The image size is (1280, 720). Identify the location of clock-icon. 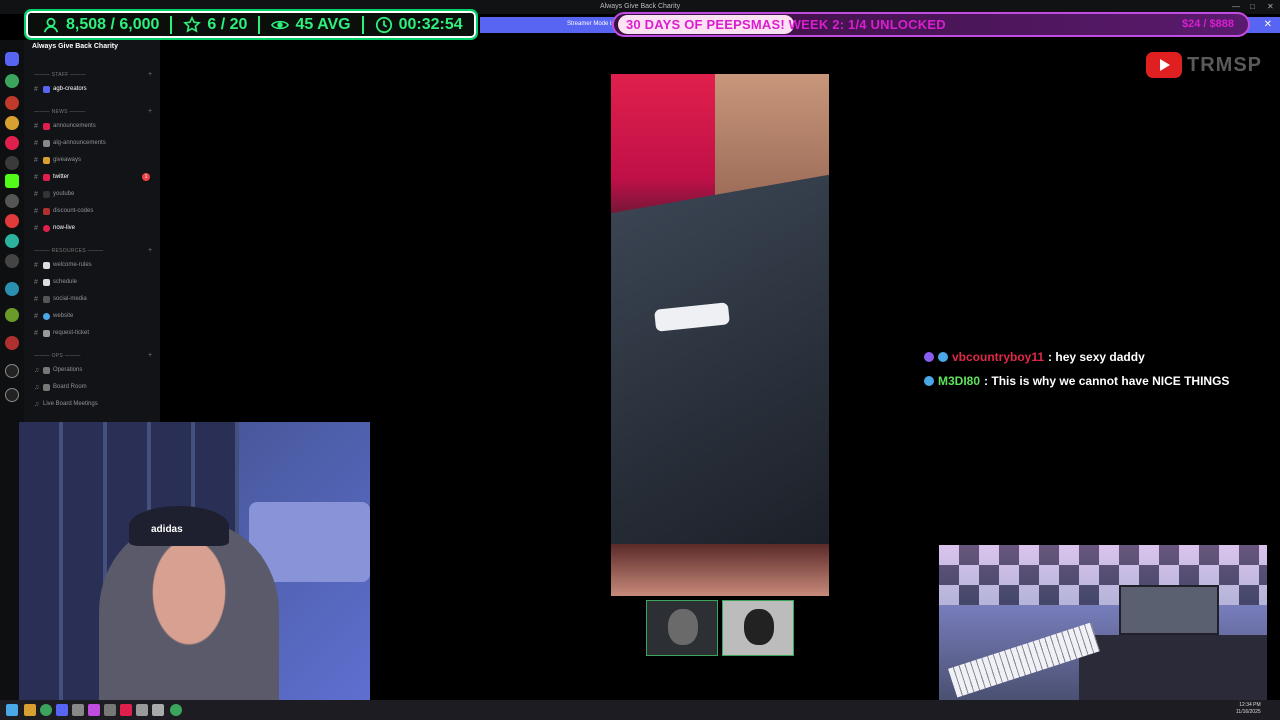
(383, 24).